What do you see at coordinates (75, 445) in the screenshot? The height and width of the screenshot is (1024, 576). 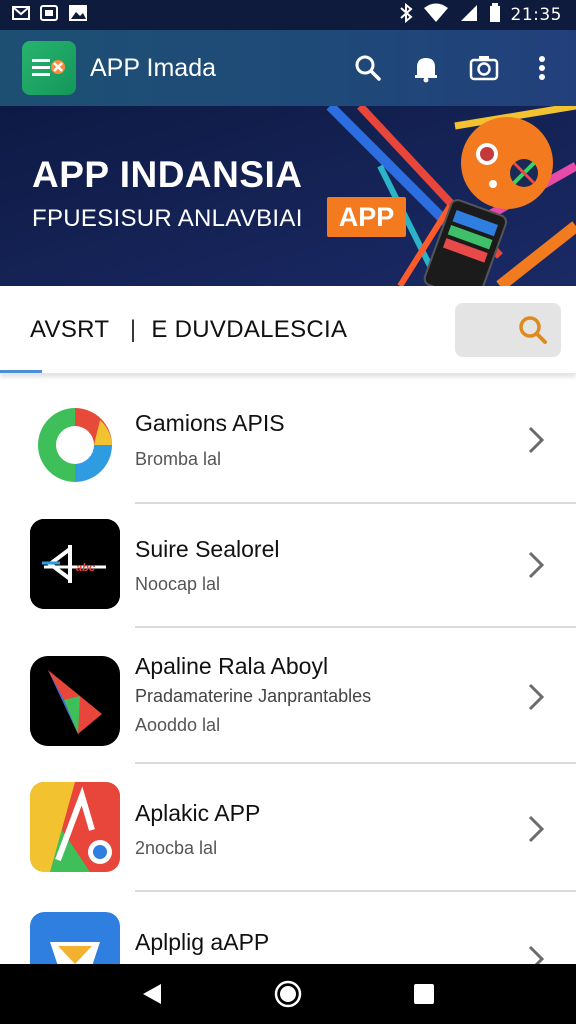 I see `app-icon-gamions` at bounding box center [75, 445].